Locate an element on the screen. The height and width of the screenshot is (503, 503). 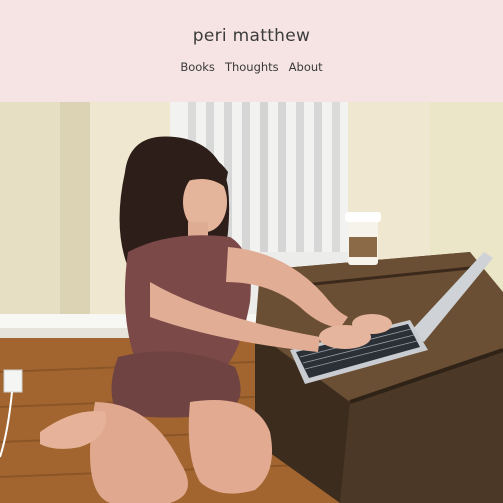
nav-link-about: About is located at coordinates (306, 67).